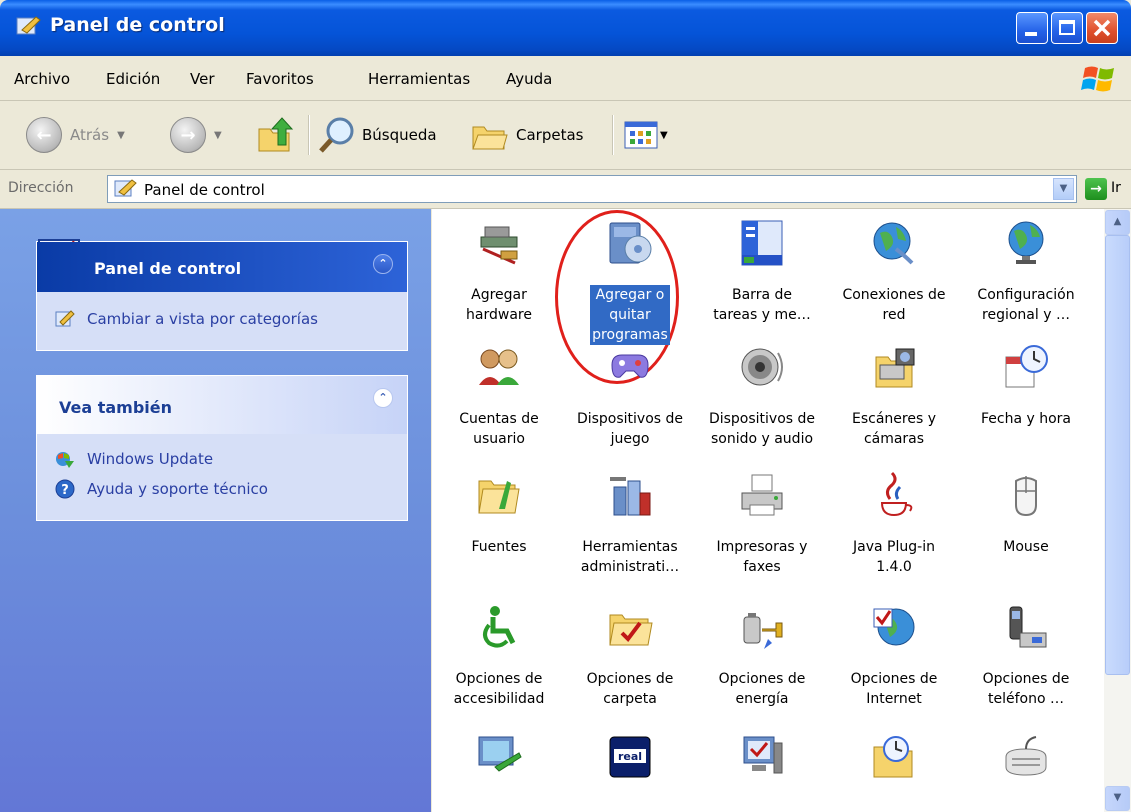  Describe the element at coordinates (630, 429) in the screenshot. I see `item-label: Dispositivos de juego` at that location.